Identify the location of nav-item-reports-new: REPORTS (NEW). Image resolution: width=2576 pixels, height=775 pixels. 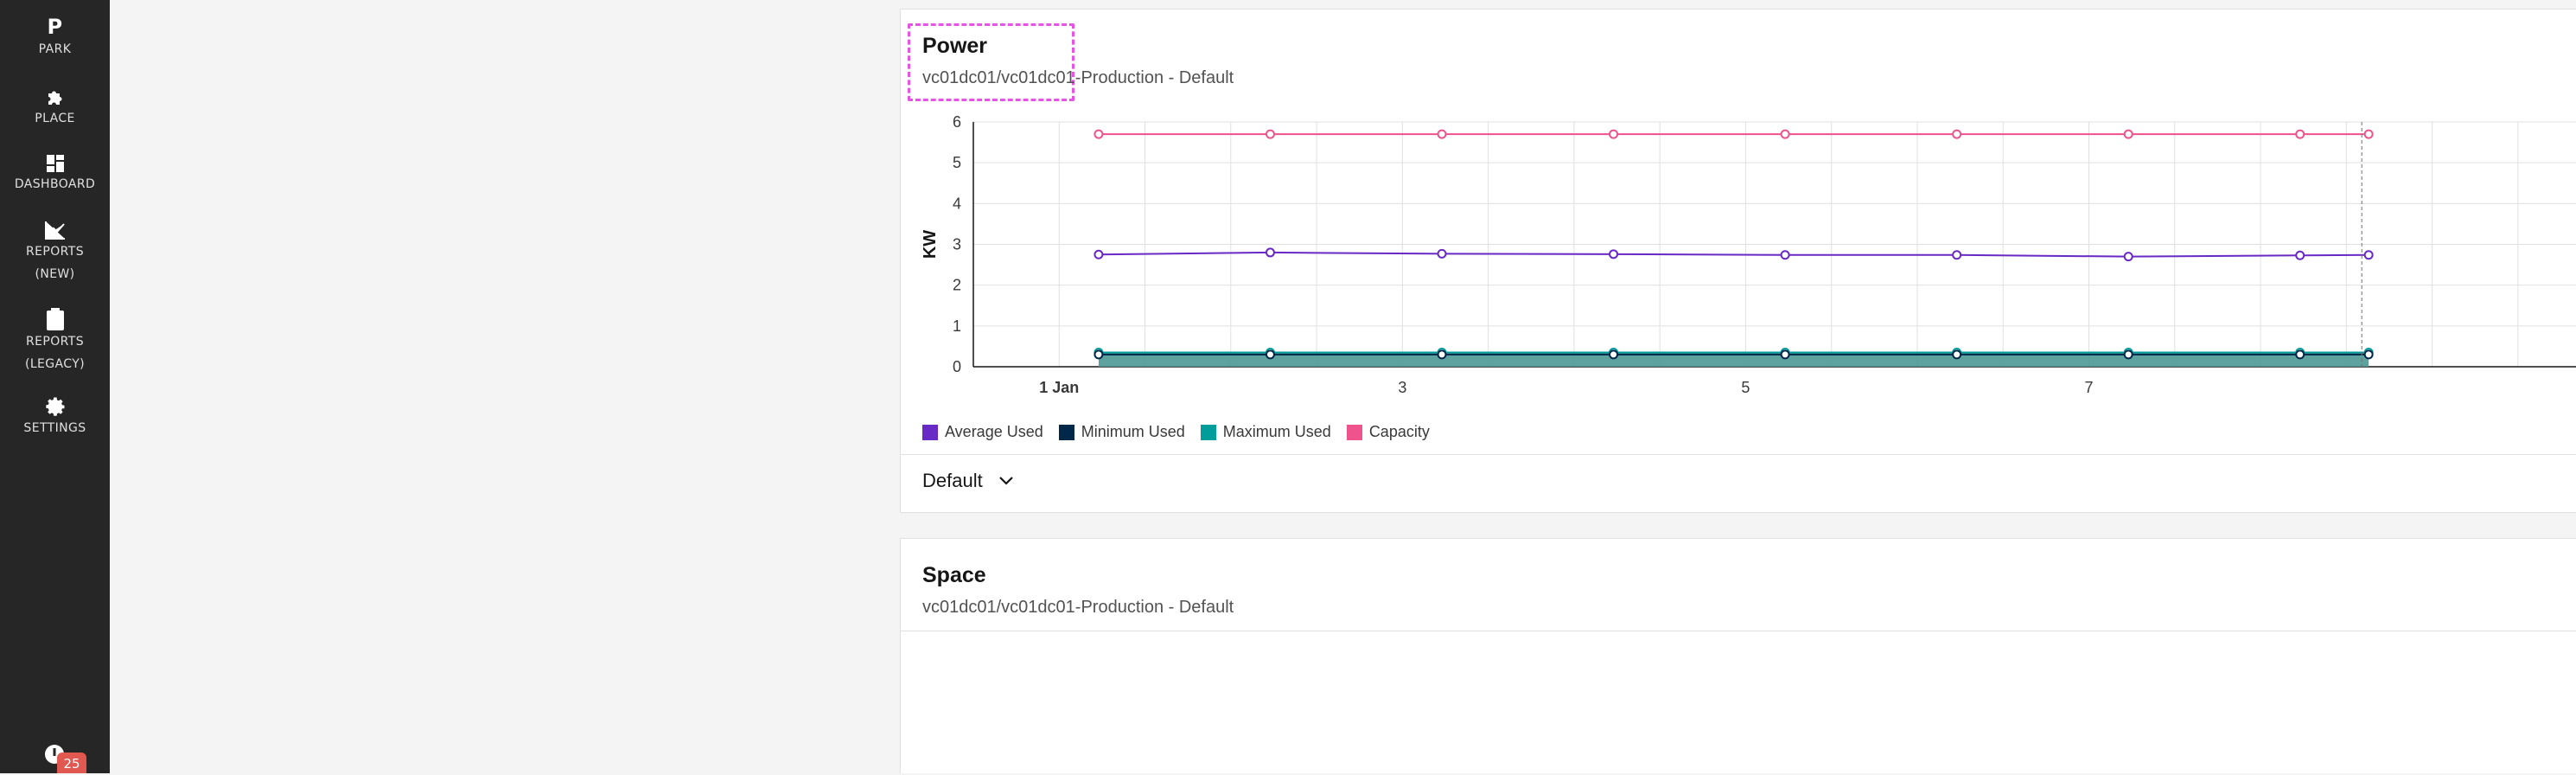
(55, 252).